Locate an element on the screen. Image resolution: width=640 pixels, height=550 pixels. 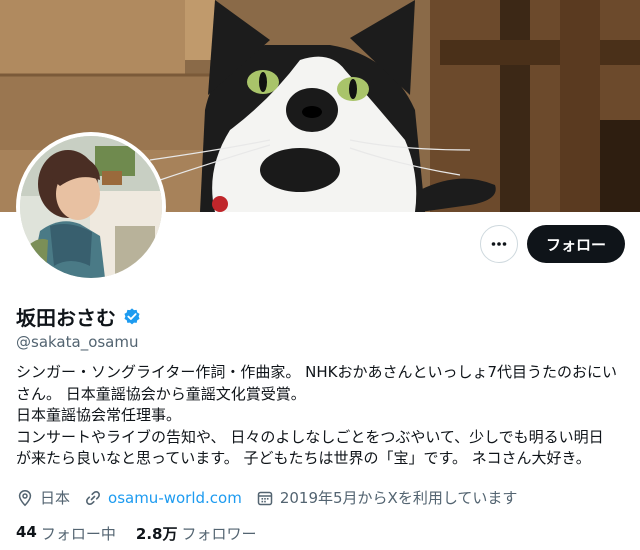
name-row: 坂田おさむ is located at coordinates (79, 316).